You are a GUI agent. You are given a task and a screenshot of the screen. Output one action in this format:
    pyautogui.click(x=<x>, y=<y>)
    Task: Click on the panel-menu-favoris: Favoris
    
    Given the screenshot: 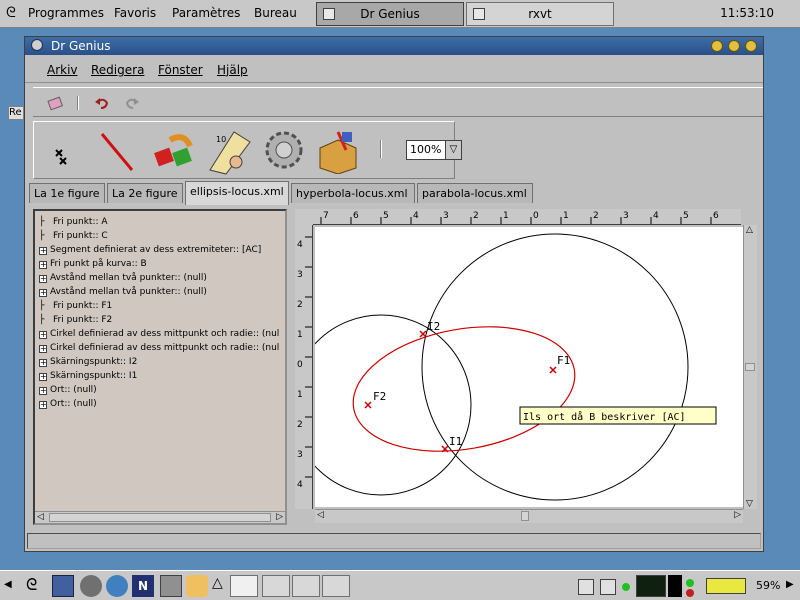 What is the action you would take?
    pyautogui.click(x=135, y=13)
    